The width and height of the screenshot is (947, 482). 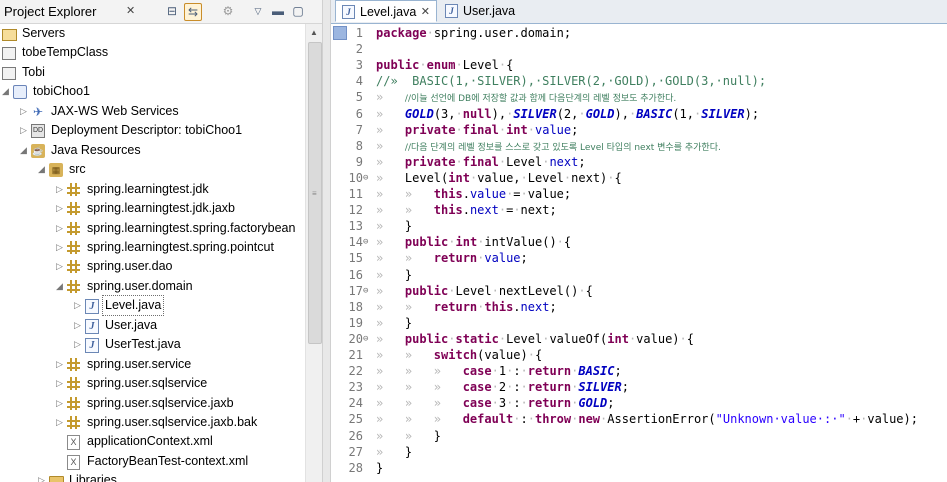 What do you see at coordinates (298, 11) in the screenshot?
I see `maximize-view-icon: ▢` at bounding box center [298, 11].